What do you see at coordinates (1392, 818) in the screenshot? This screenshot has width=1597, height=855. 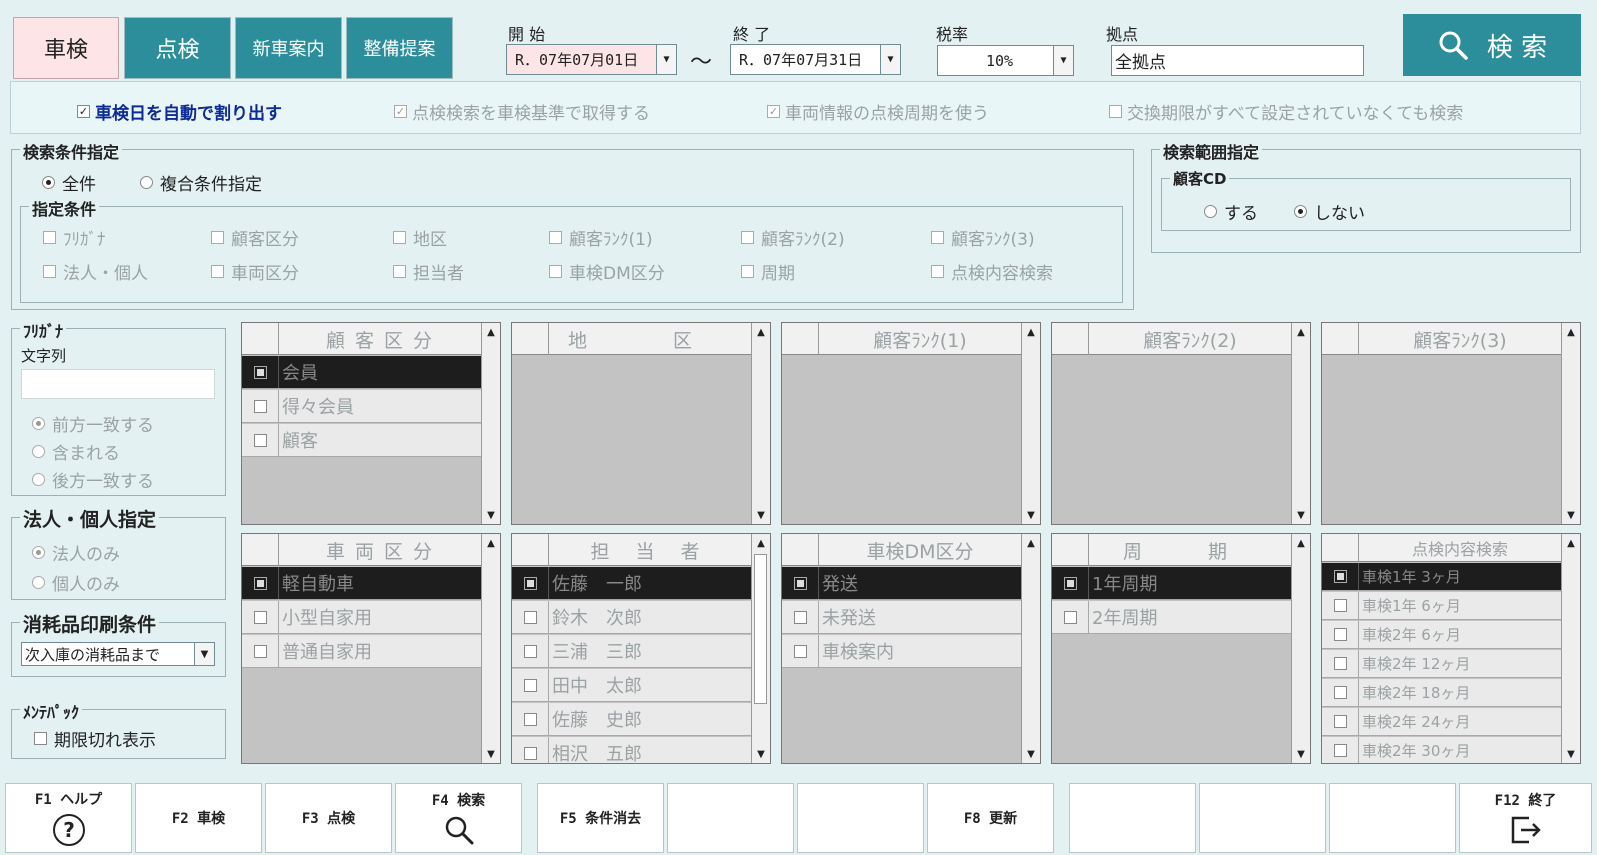 I see `f11-button` at bounding box center [1392, 818].